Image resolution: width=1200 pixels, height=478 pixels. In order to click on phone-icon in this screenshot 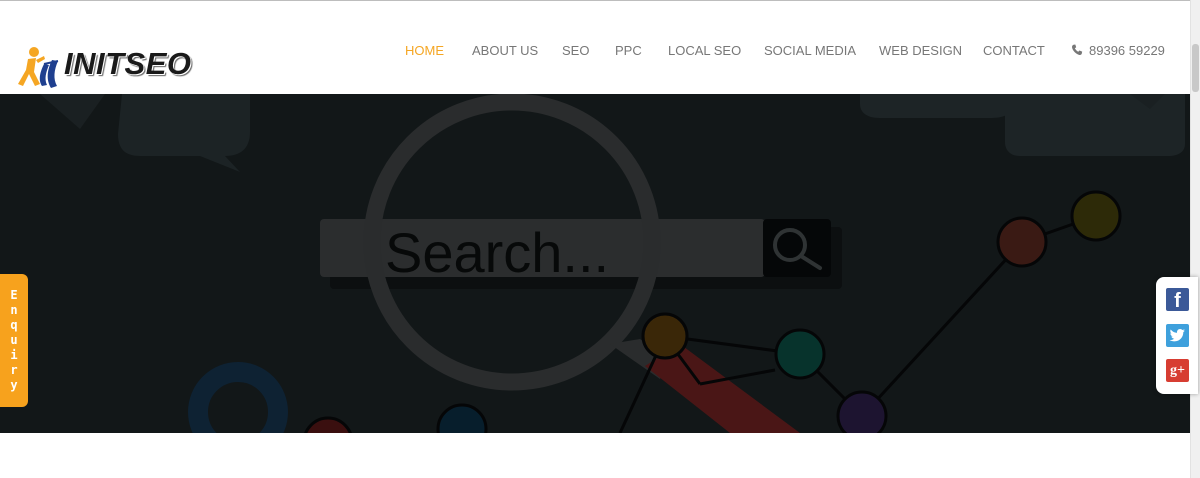, I will do `click(1077, 50)`.